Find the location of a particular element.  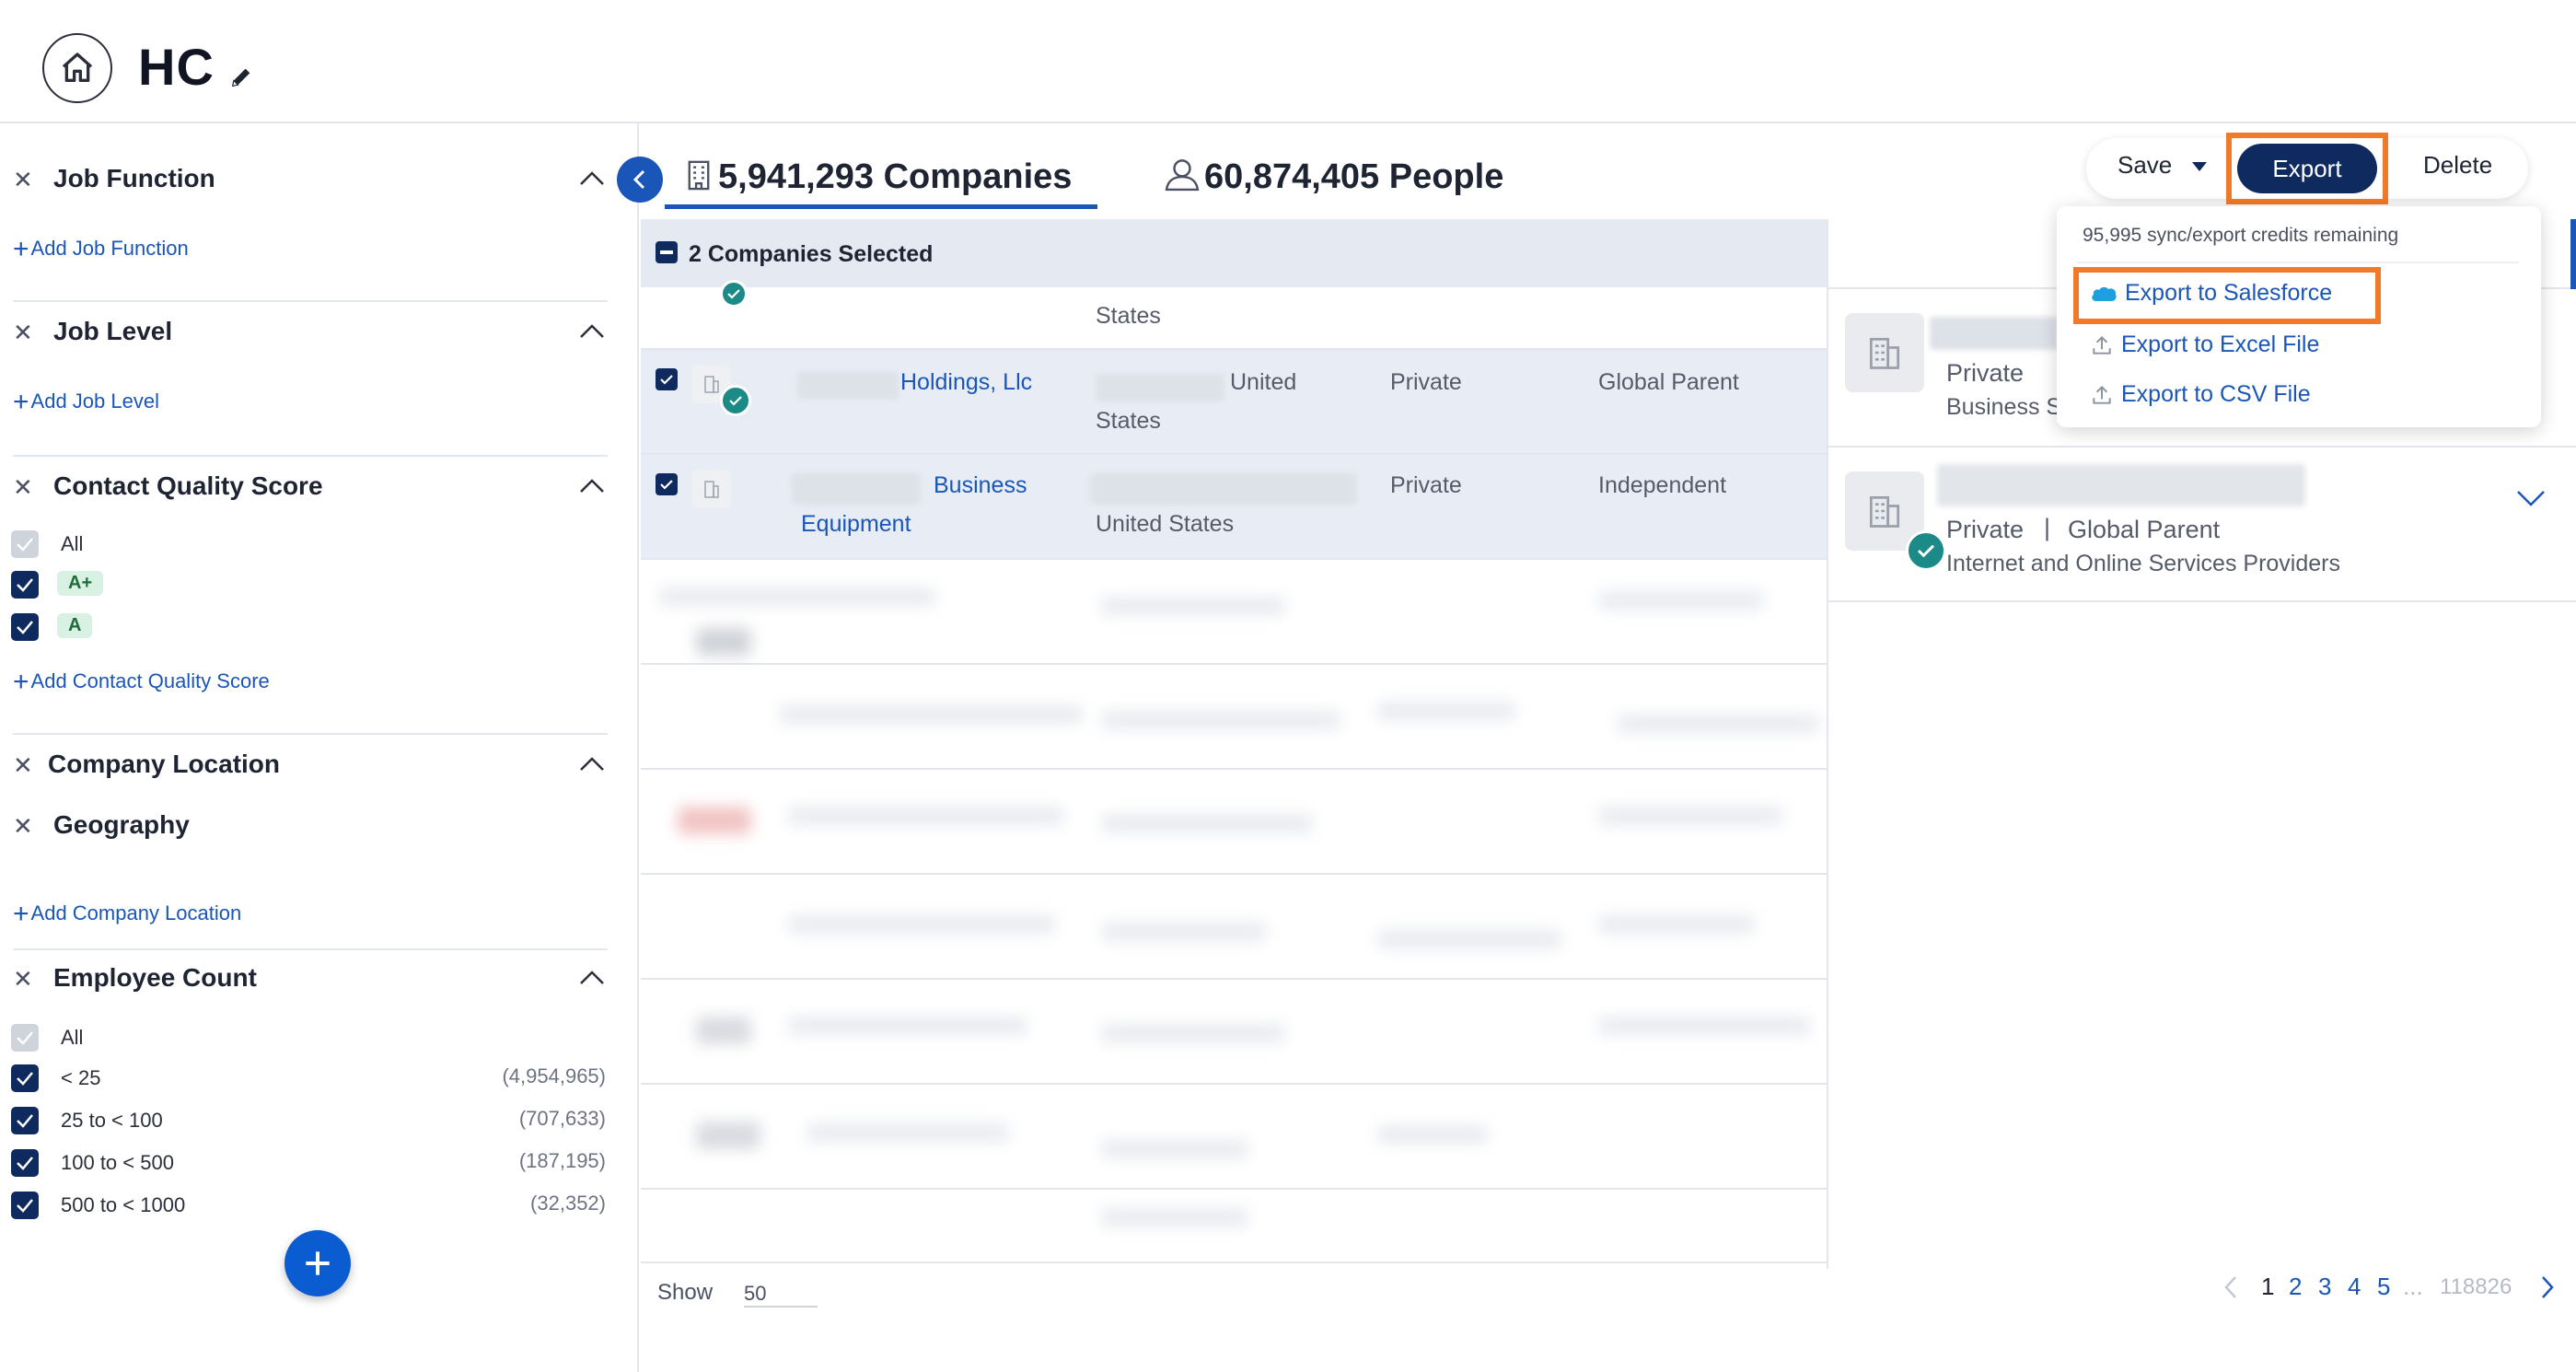

company-name-link: Holdings, Llc is located at coordinates (966, 382).